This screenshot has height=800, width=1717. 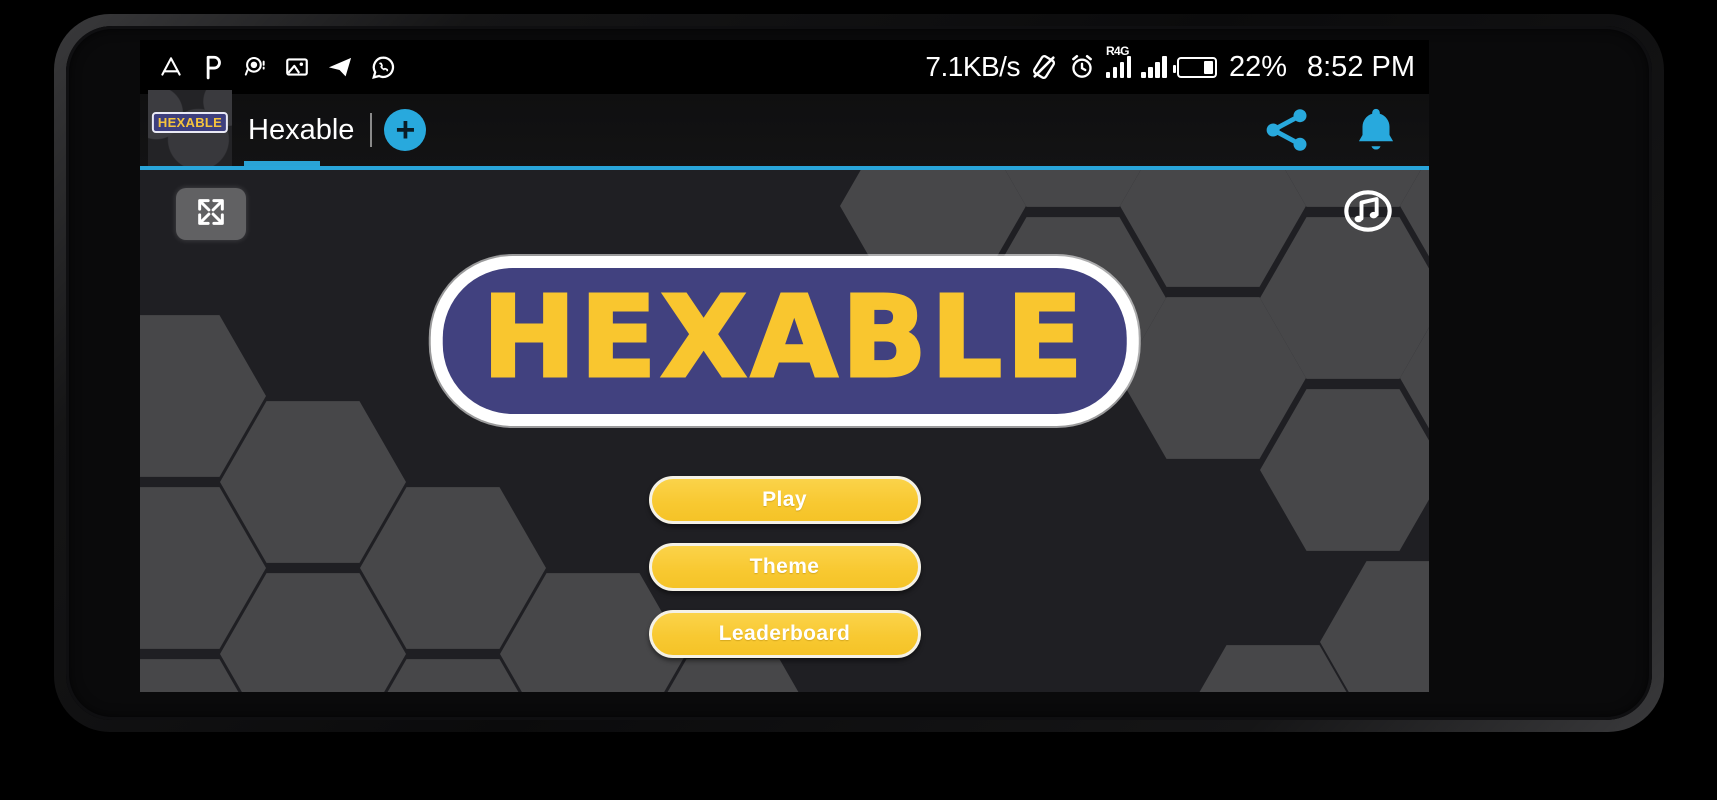 I want to click on whatsapp-icon, so click(x=383, y=67).